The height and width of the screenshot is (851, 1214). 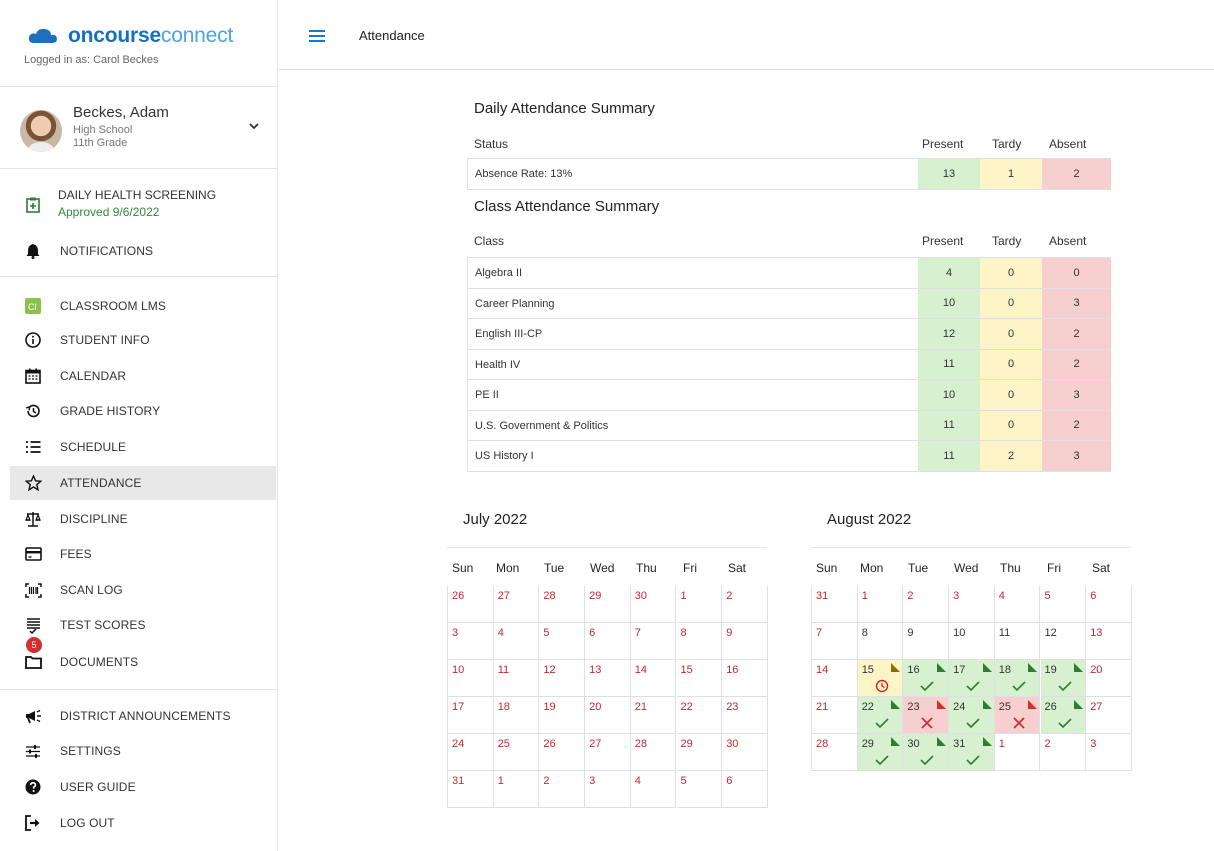 What do you see at coordinates (149, 206) in the screenshot?
I see `daily-health-screening: DAILY HEALTH SCREENING Approved 9/6/2022` at bounding box center [149, 206].